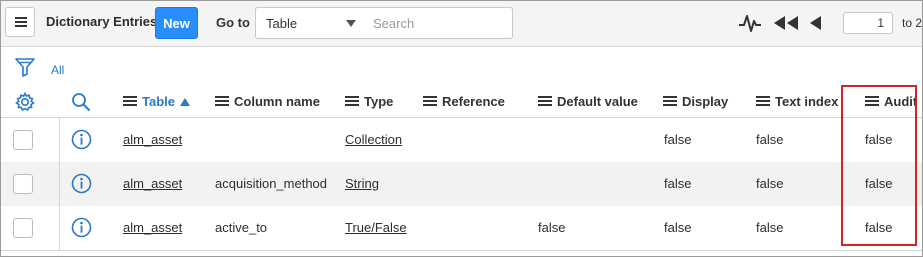  Describe the element at coordinates (373, 139) in the screenshot. I see `cell-type: Collection` at that location.